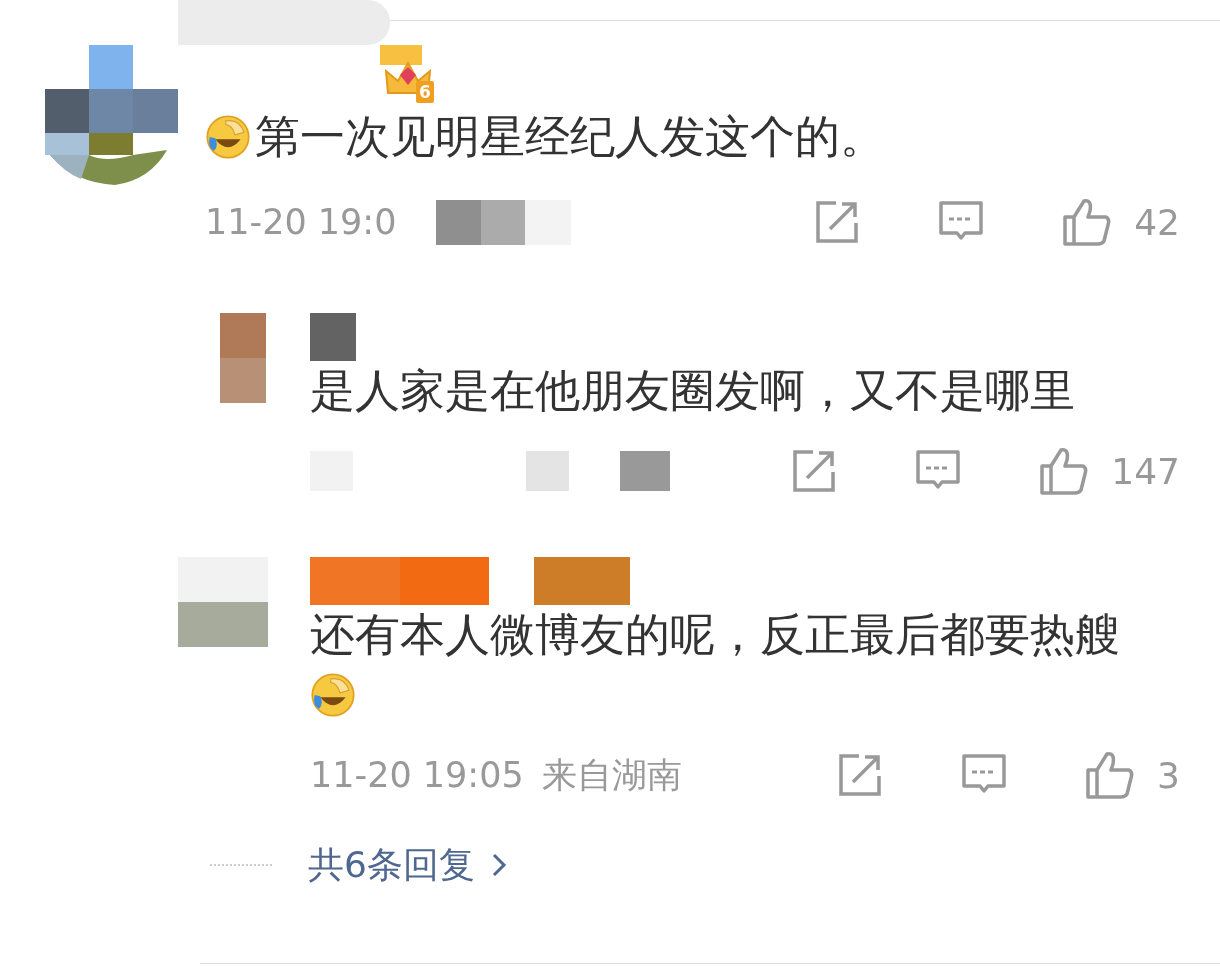 This screenshot has width=1220, height=975. I want to click on like-button: 42, so click(1121, 222).